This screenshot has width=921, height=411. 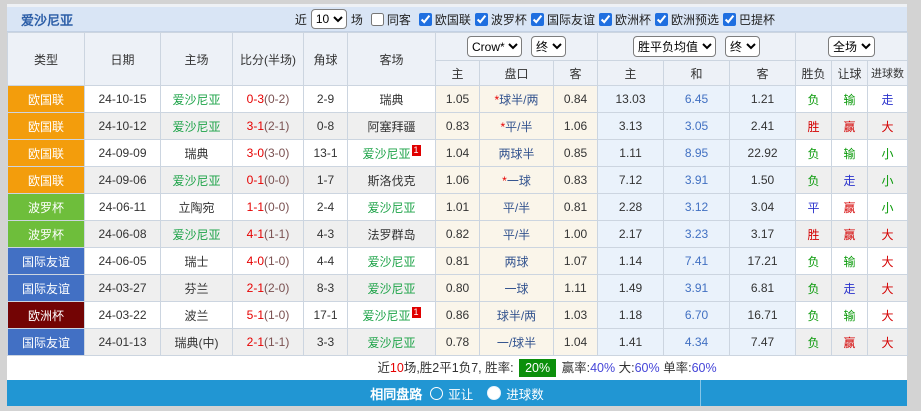 What do you see at coordinates (391, 99) in the screenshot?
I see `away-team: 瑞典` at bounding box center [391, 99].